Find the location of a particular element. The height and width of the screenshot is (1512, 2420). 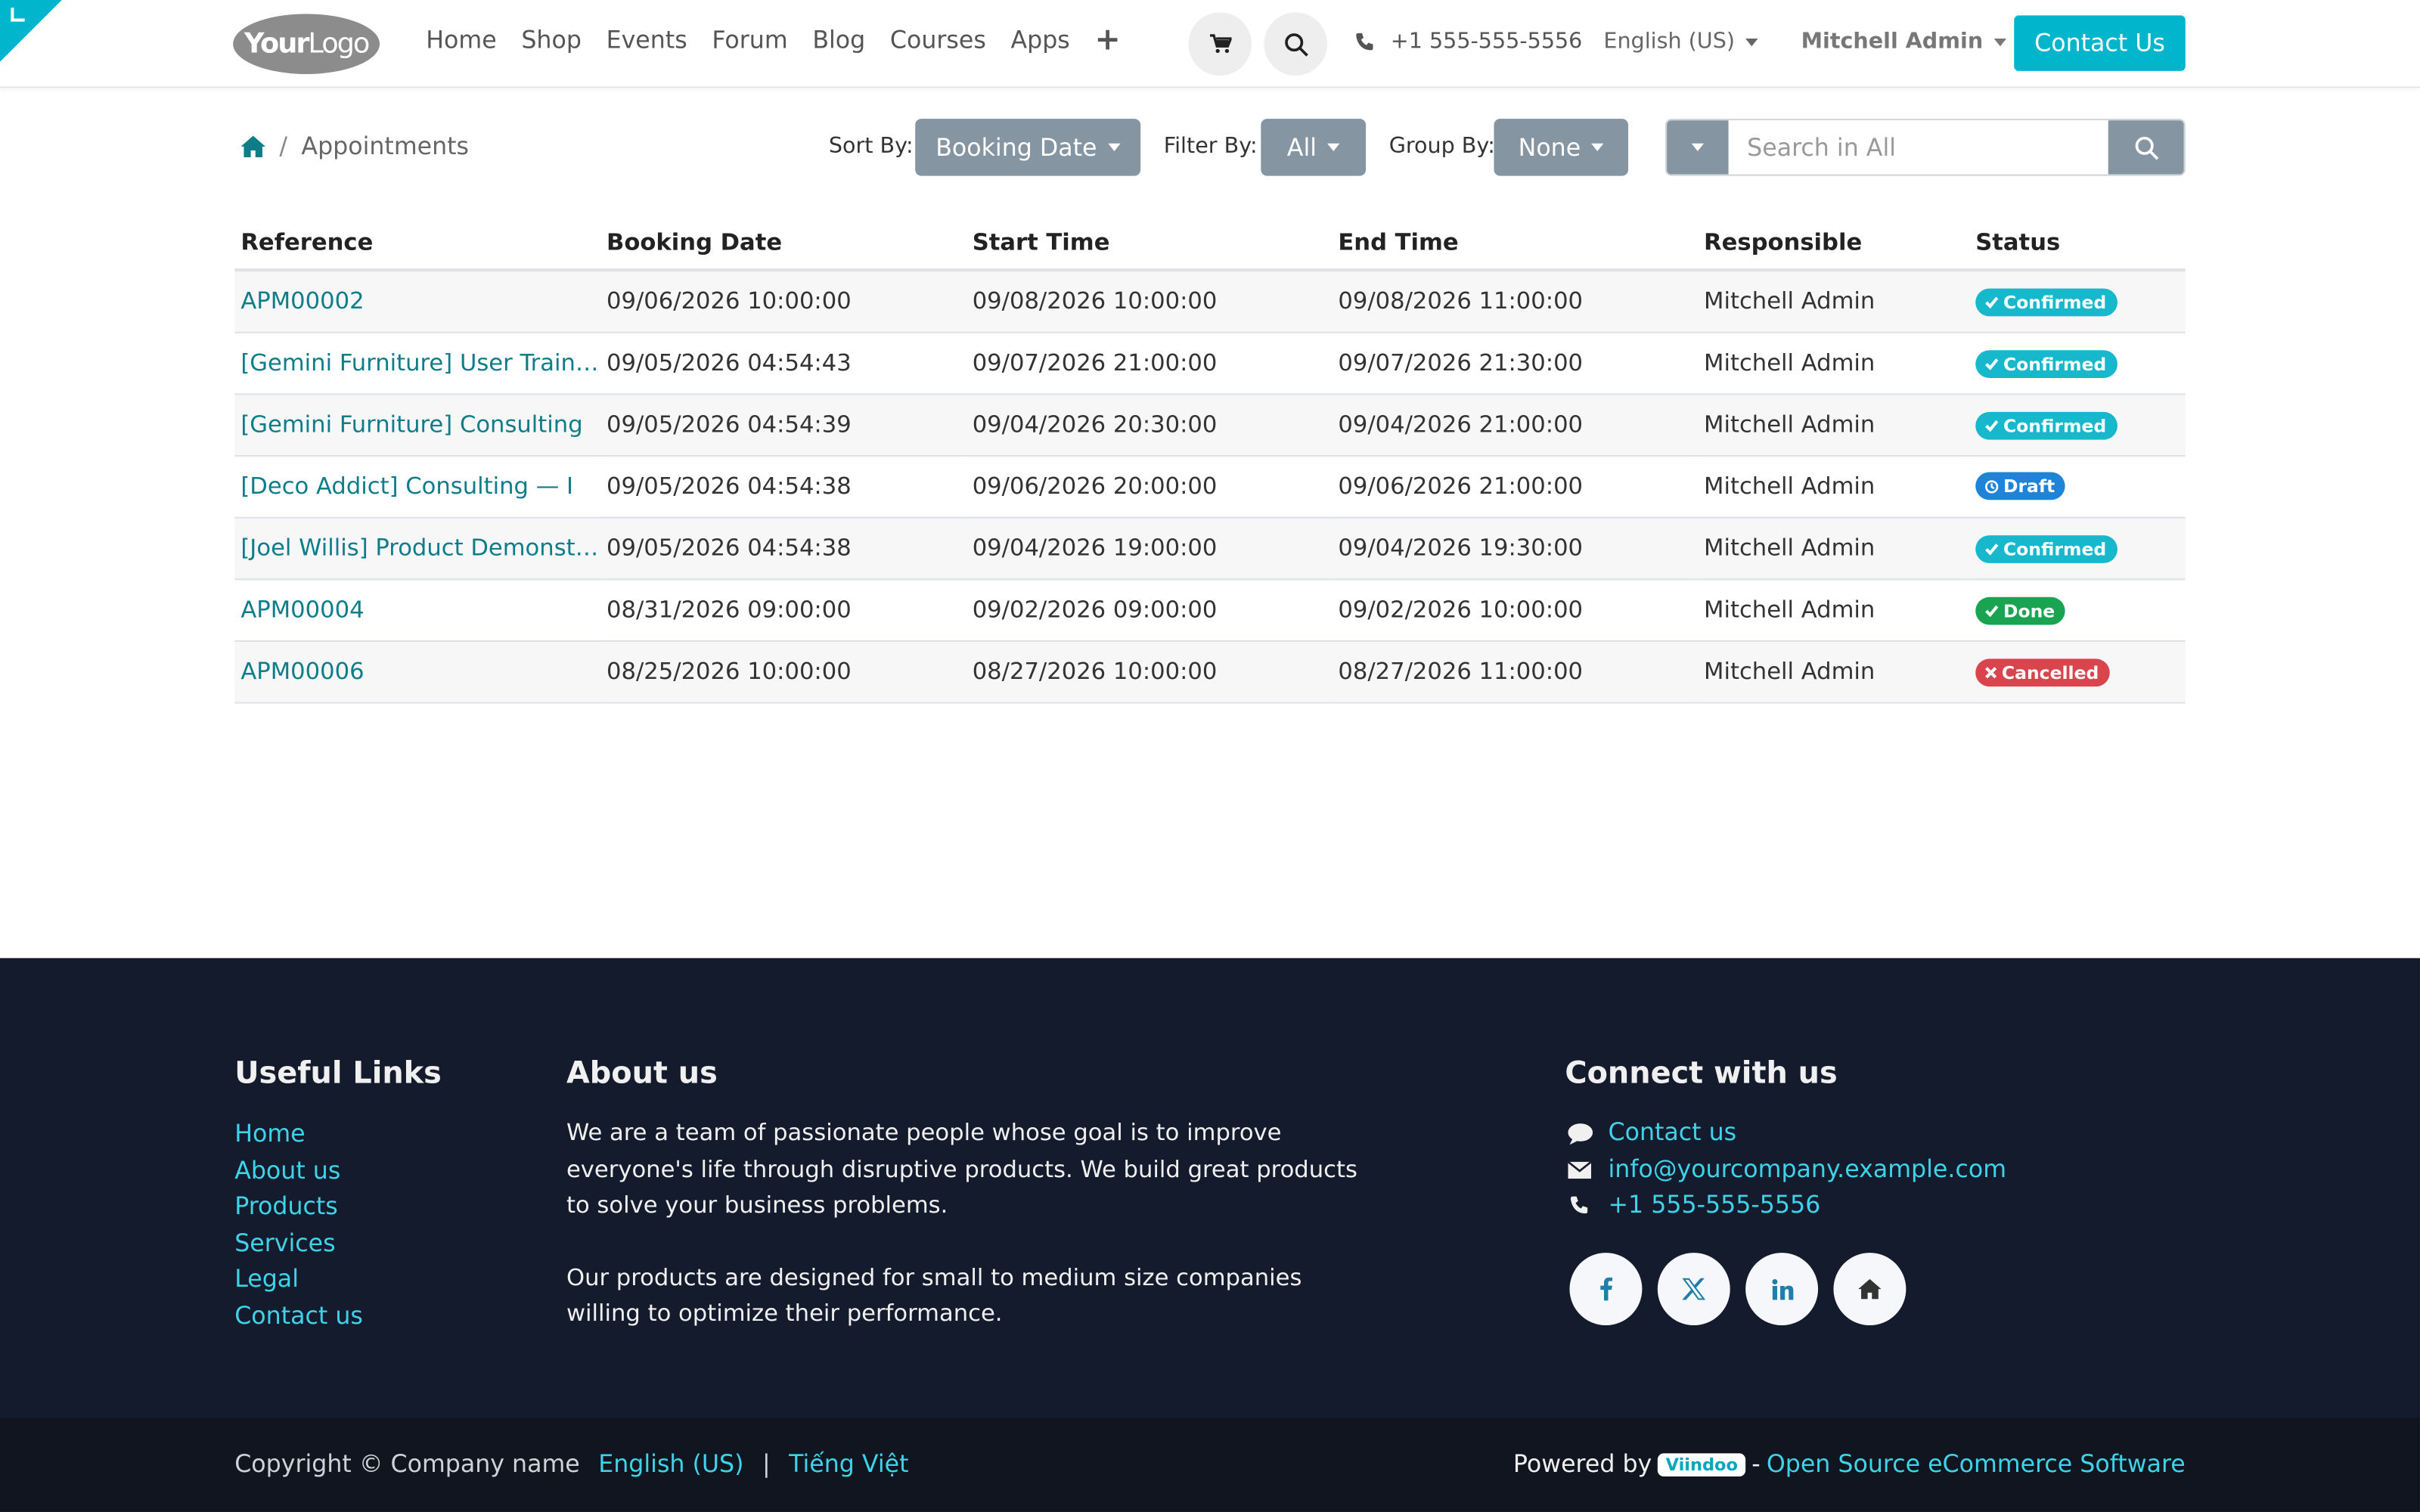

column-header: End Time is located at coordinates (1515, 243).